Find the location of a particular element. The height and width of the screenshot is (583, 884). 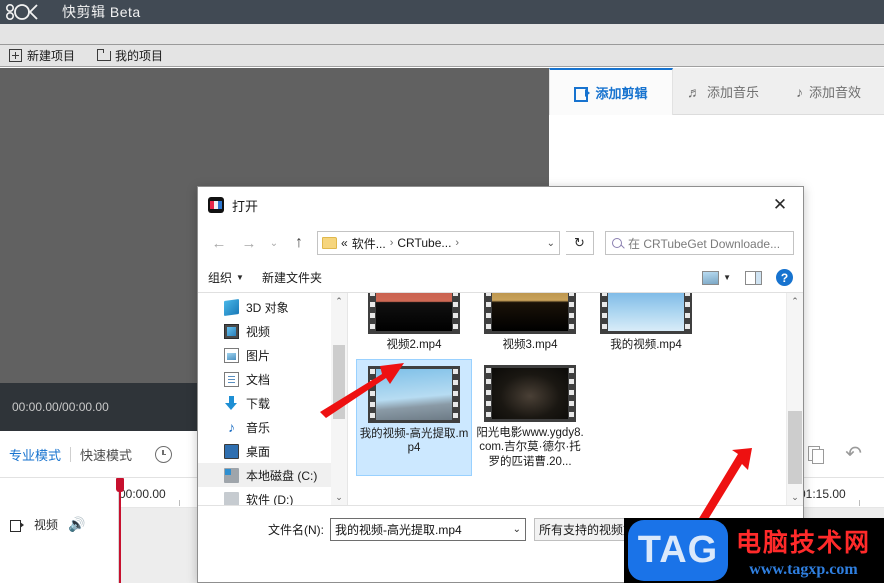

view-options-button: ▼ is located at coordinates (716, 277).